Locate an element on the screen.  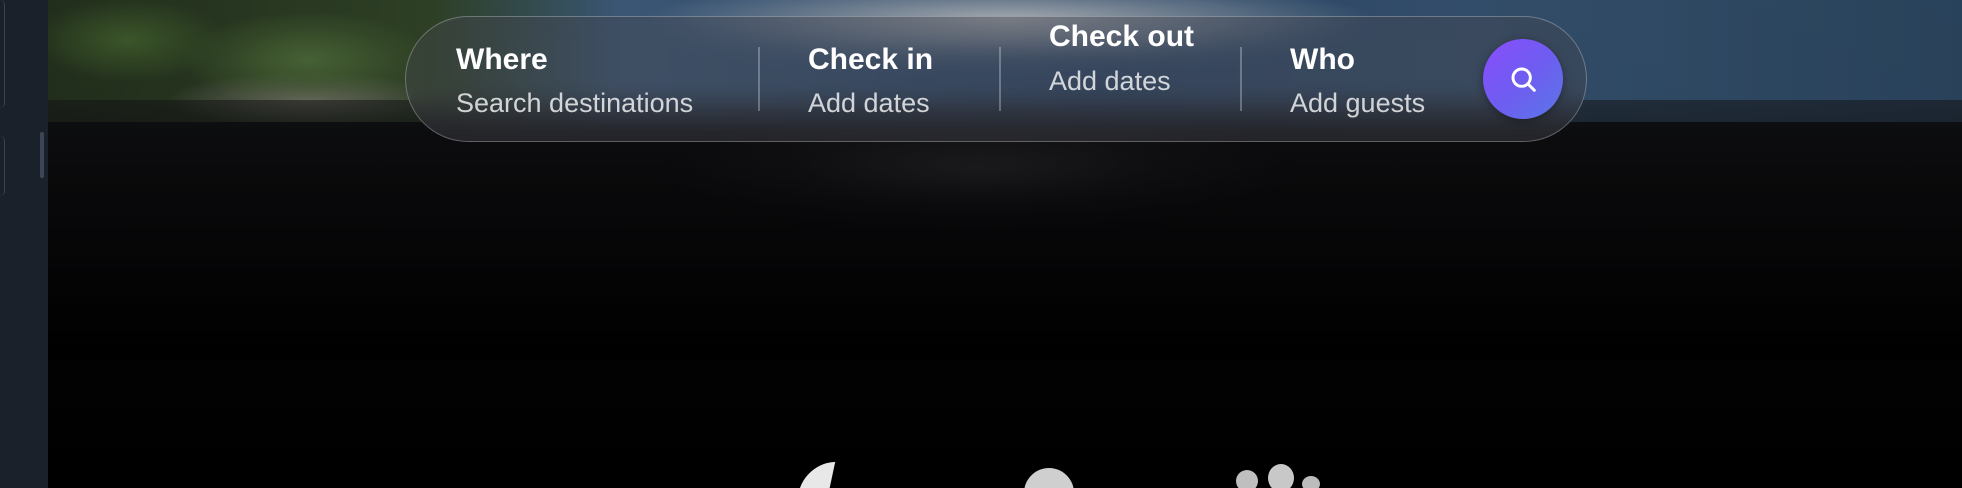
check-out-field: Check out Add dates is located at coordinates (1129, 57).